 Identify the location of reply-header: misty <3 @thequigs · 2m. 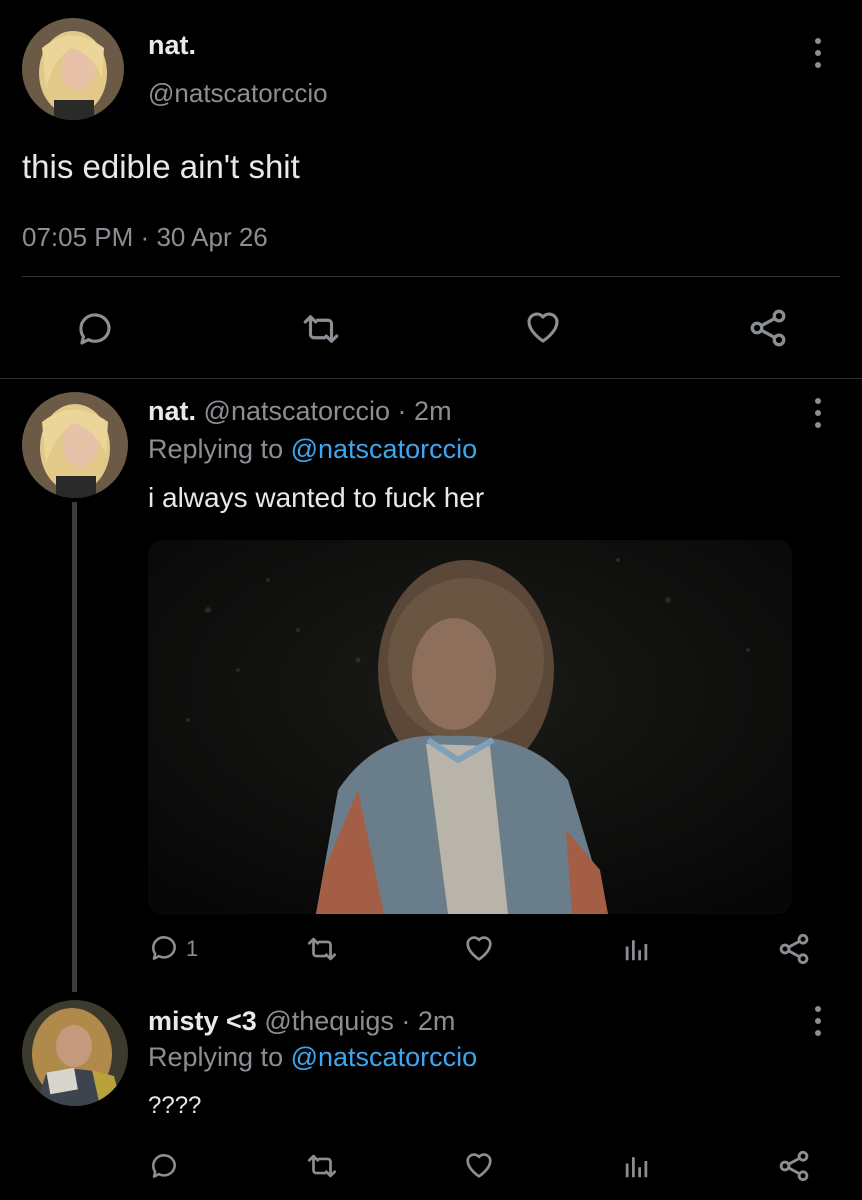
(301, 1021).